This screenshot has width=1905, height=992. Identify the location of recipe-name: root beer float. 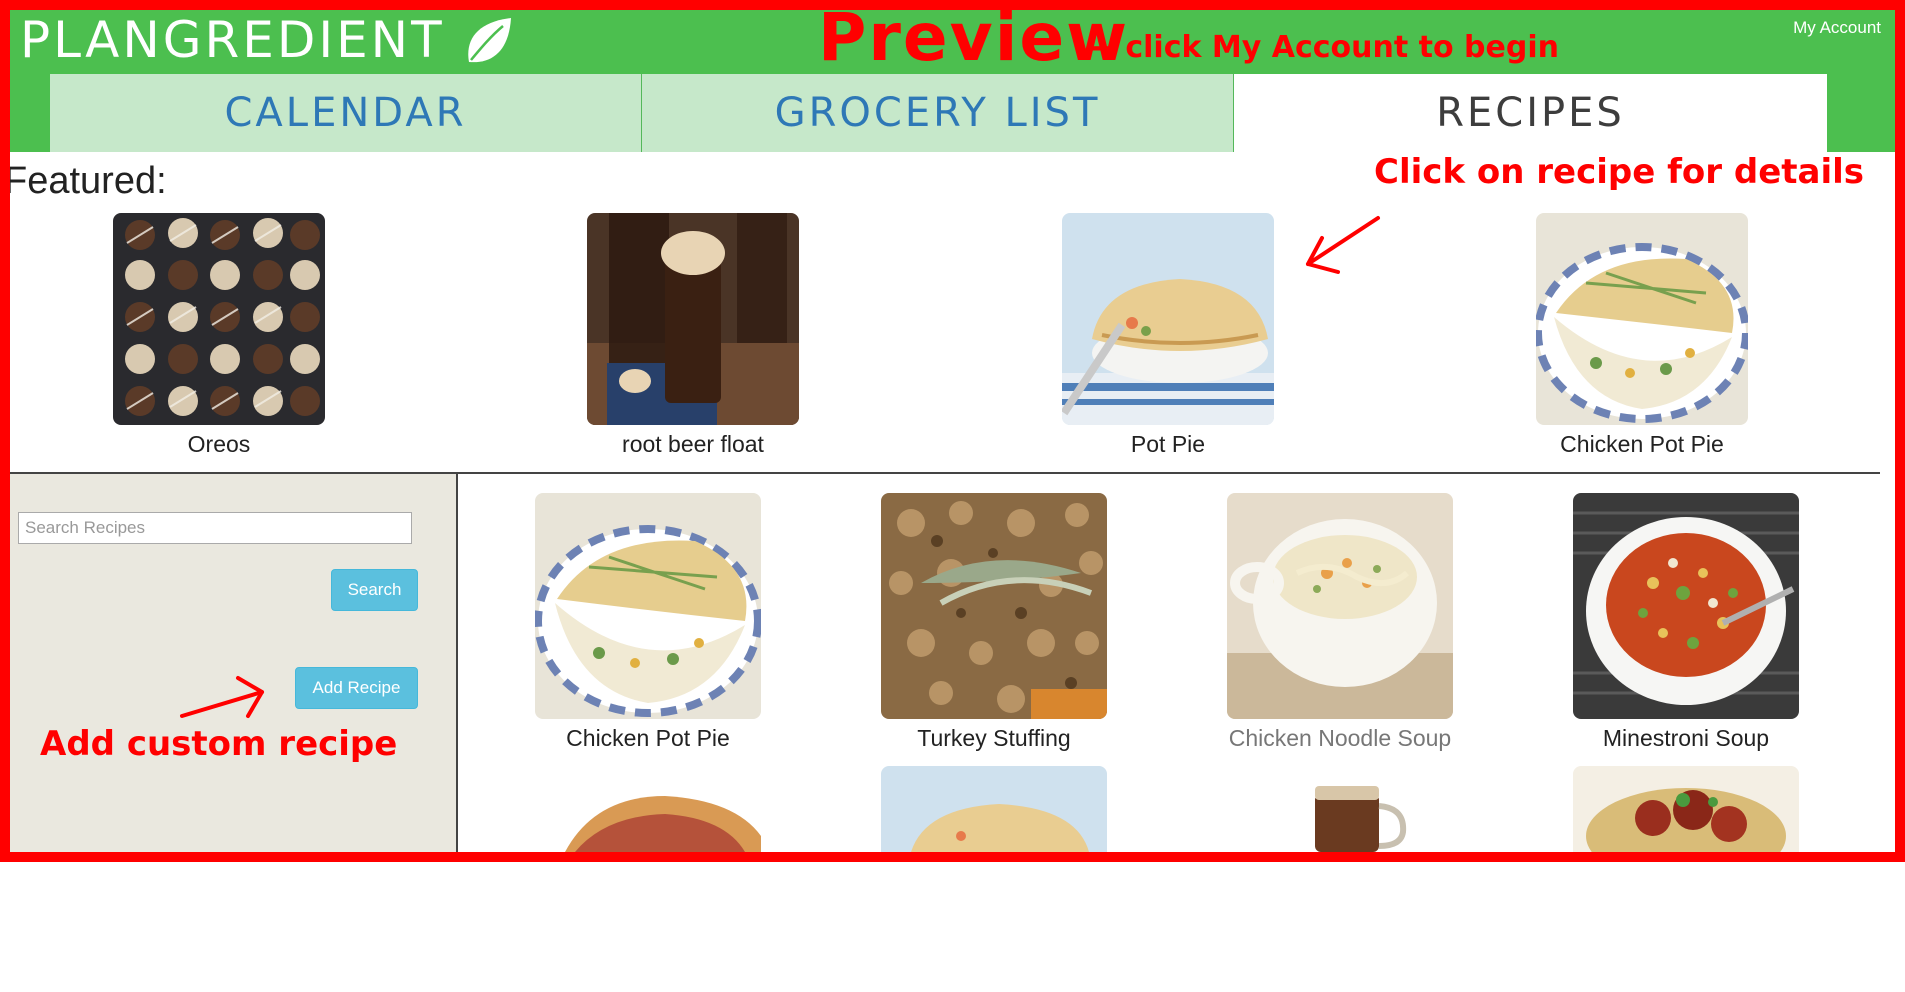
(693, 444).